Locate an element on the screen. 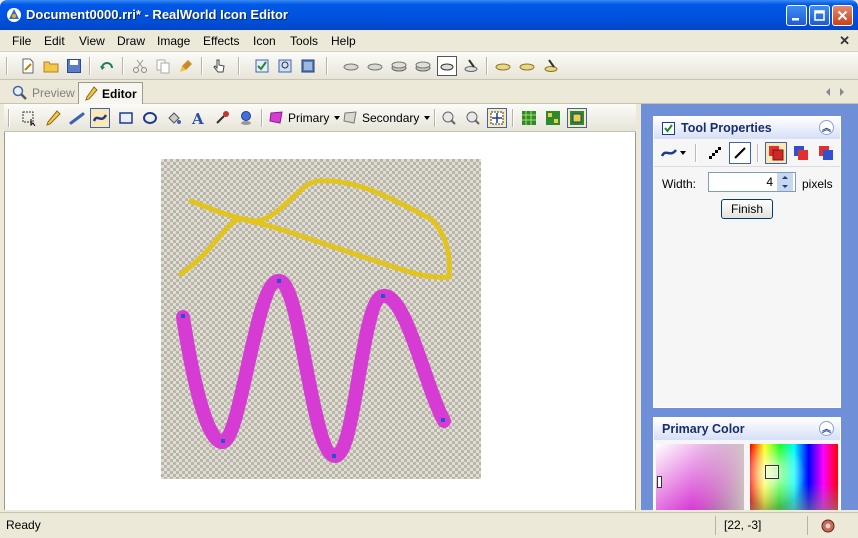  menu-tools: Tools is located at coordinates (304, 41).